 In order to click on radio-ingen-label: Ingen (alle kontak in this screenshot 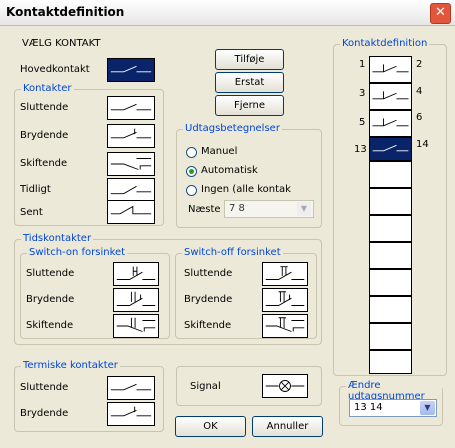, I will do `click(246, 189)`.